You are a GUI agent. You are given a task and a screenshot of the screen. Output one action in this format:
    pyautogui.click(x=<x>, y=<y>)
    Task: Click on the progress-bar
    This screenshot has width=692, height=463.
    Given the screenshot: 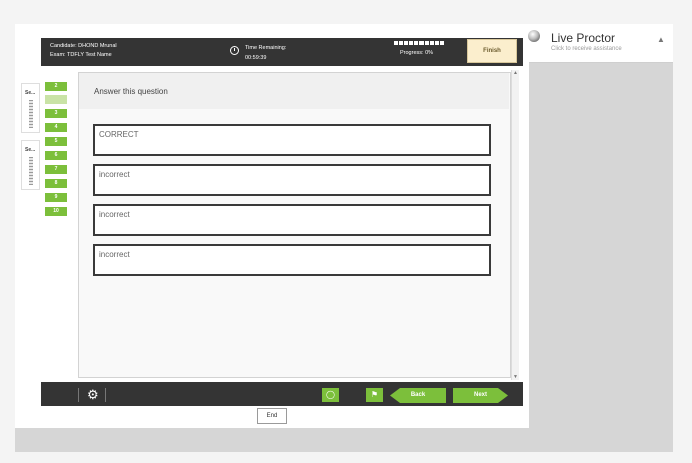 What is the action you would take?
    pyautogui.click(x=419, y=43)
    